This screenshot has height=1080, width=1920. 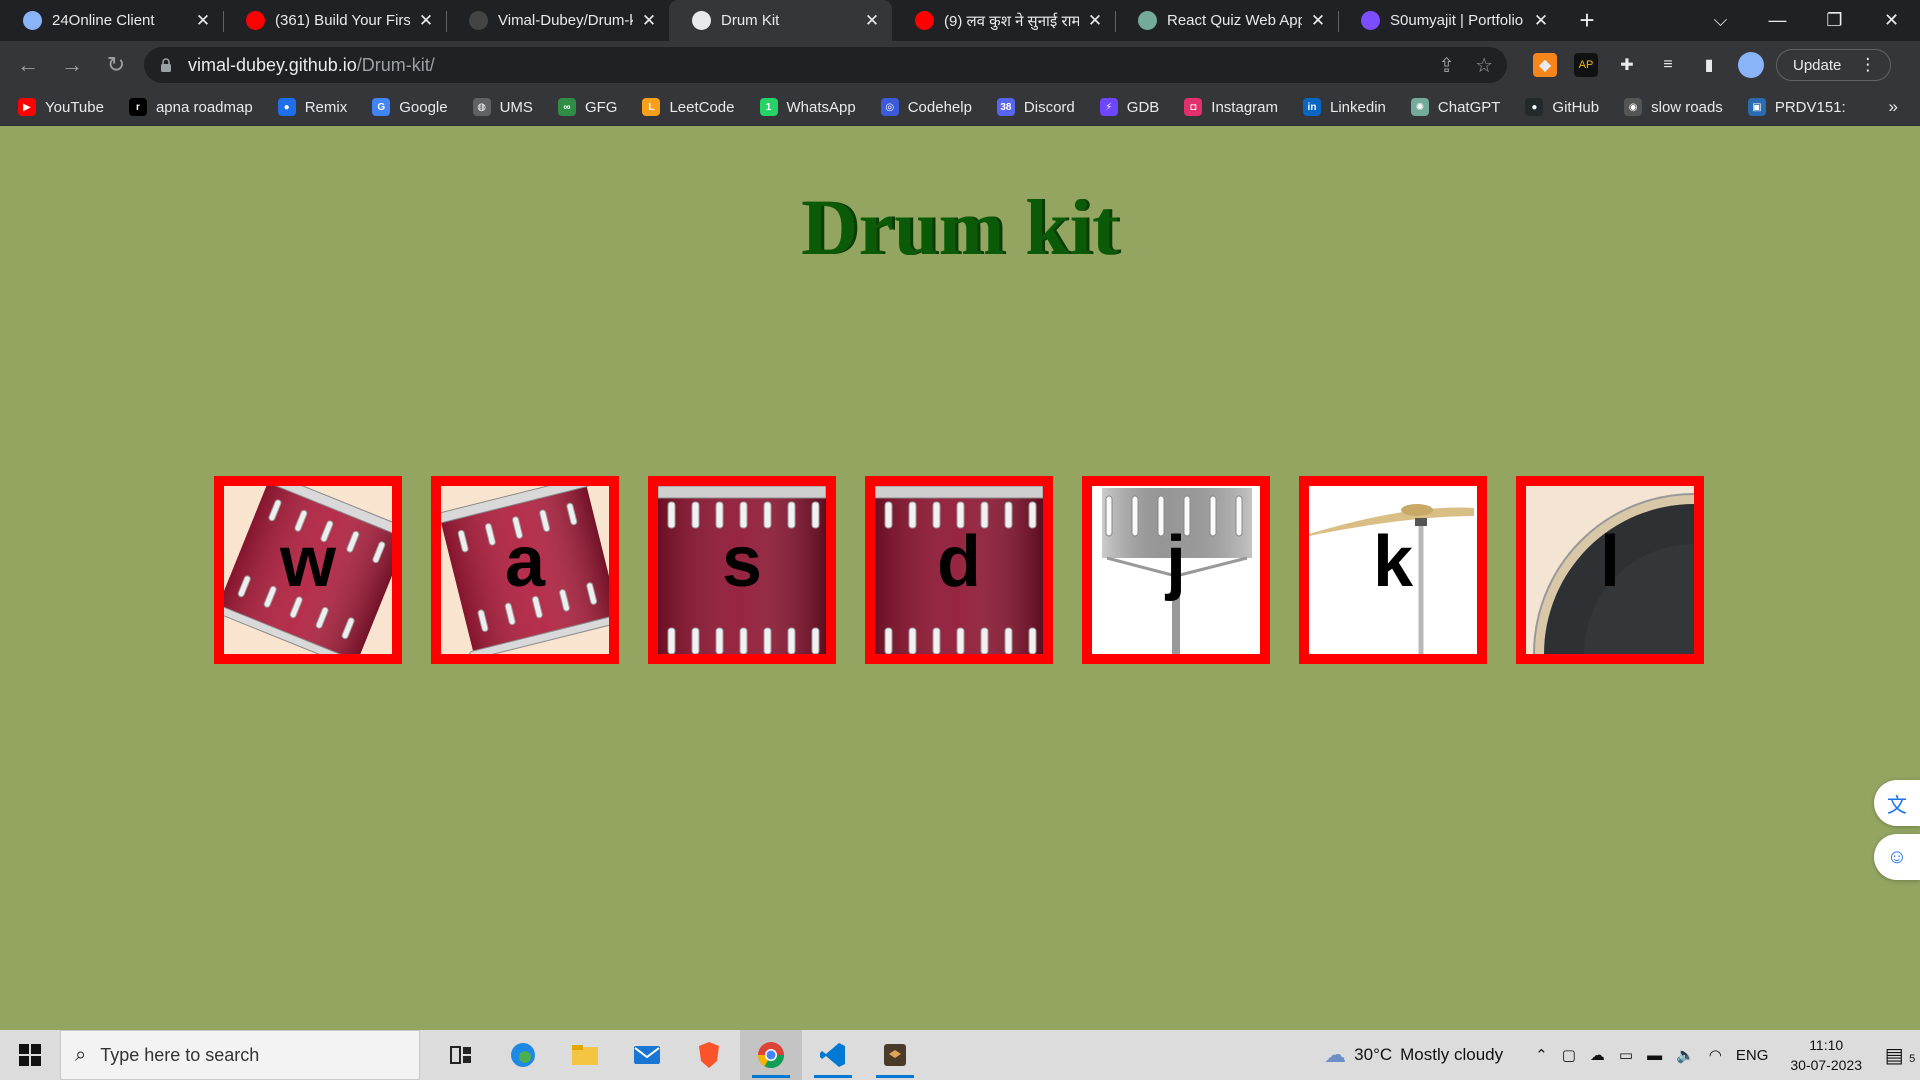 What do you see at coordinates (1541, 1055) in the screenshot?
I see `show-hidden-icons-icon: ⌃` at bounding box center [1541, 1055].